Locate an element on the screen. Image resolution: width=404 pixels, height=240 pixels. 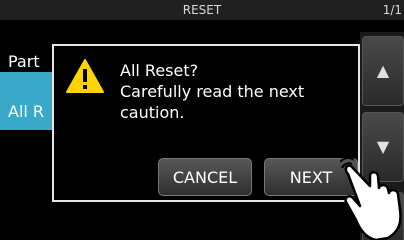
list-item-label: All R is located at coordinates (26, 111).